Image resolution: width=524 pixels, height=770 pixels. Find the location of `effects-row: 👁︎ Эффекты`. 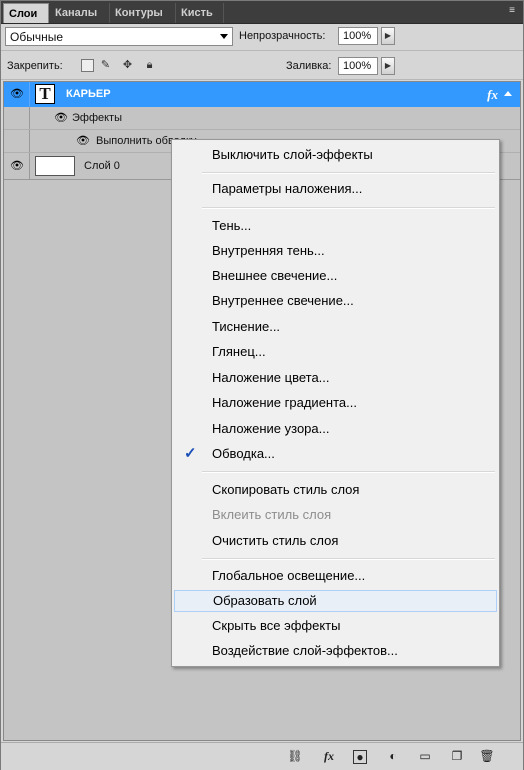

effects-row: 👁︎ Эффекты is located at coordinates (262, 118).